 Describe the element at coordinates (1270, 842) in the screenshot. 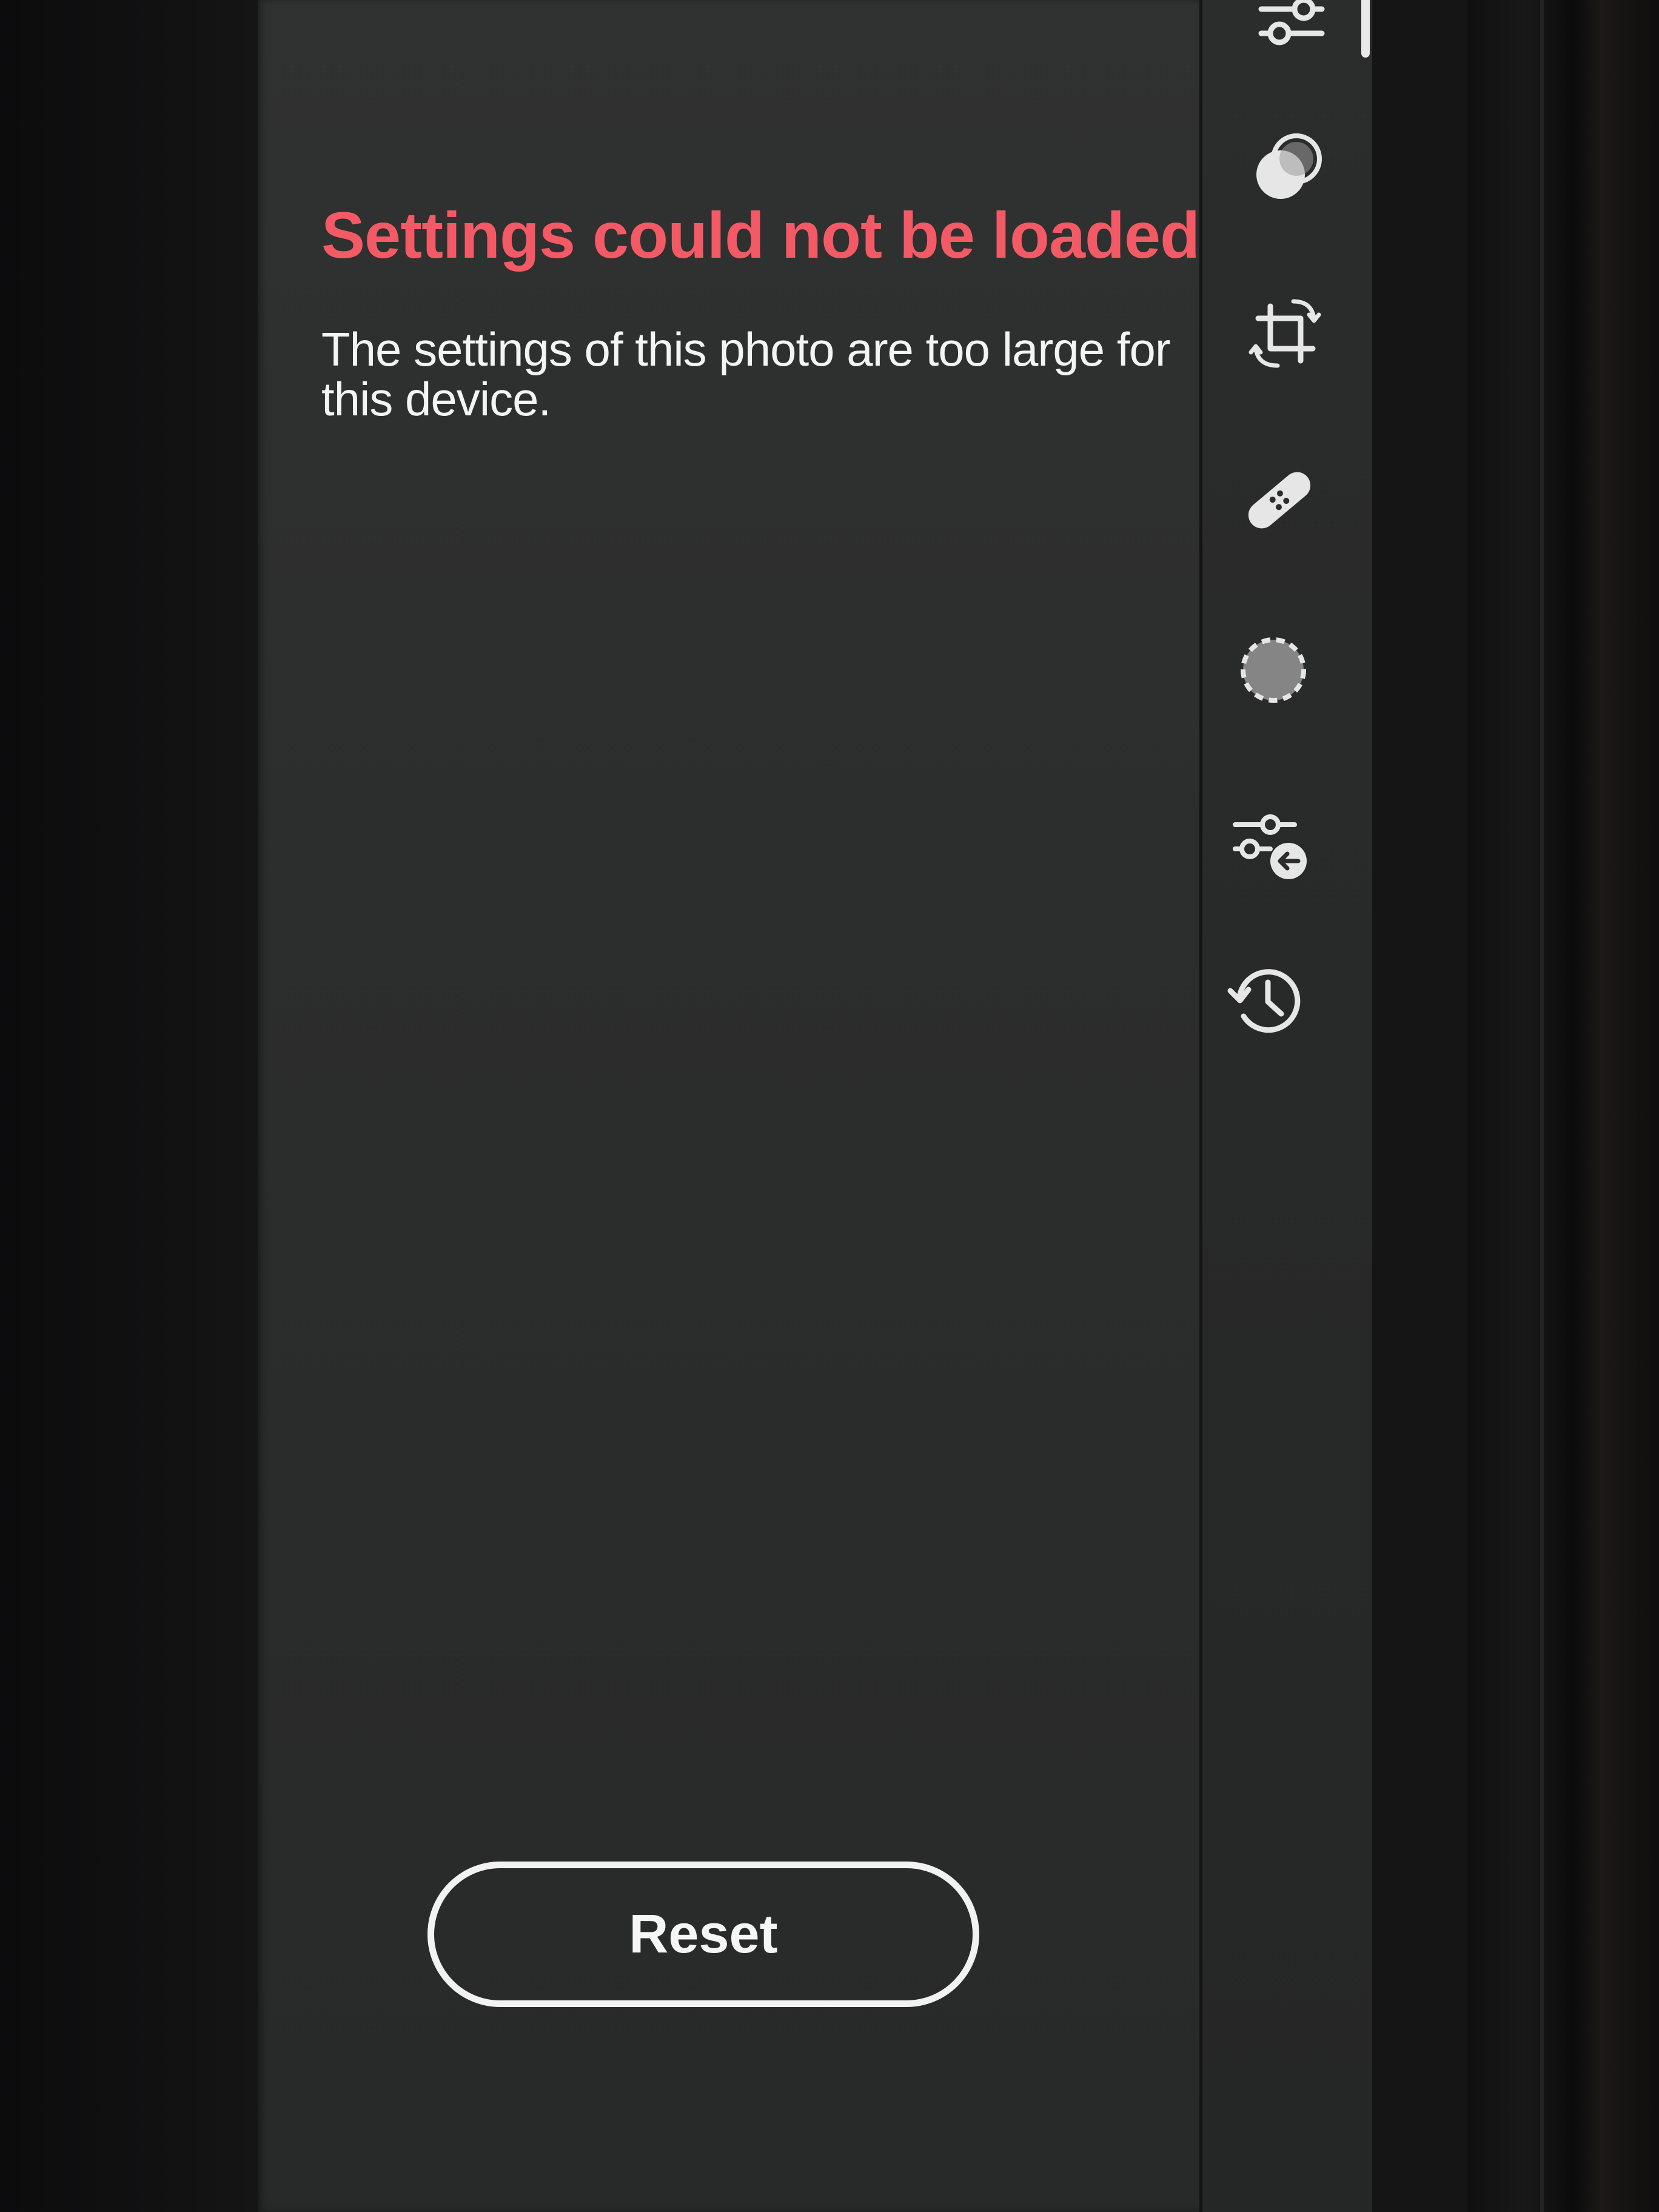

I see `adjustment-reset-icon` at that location.